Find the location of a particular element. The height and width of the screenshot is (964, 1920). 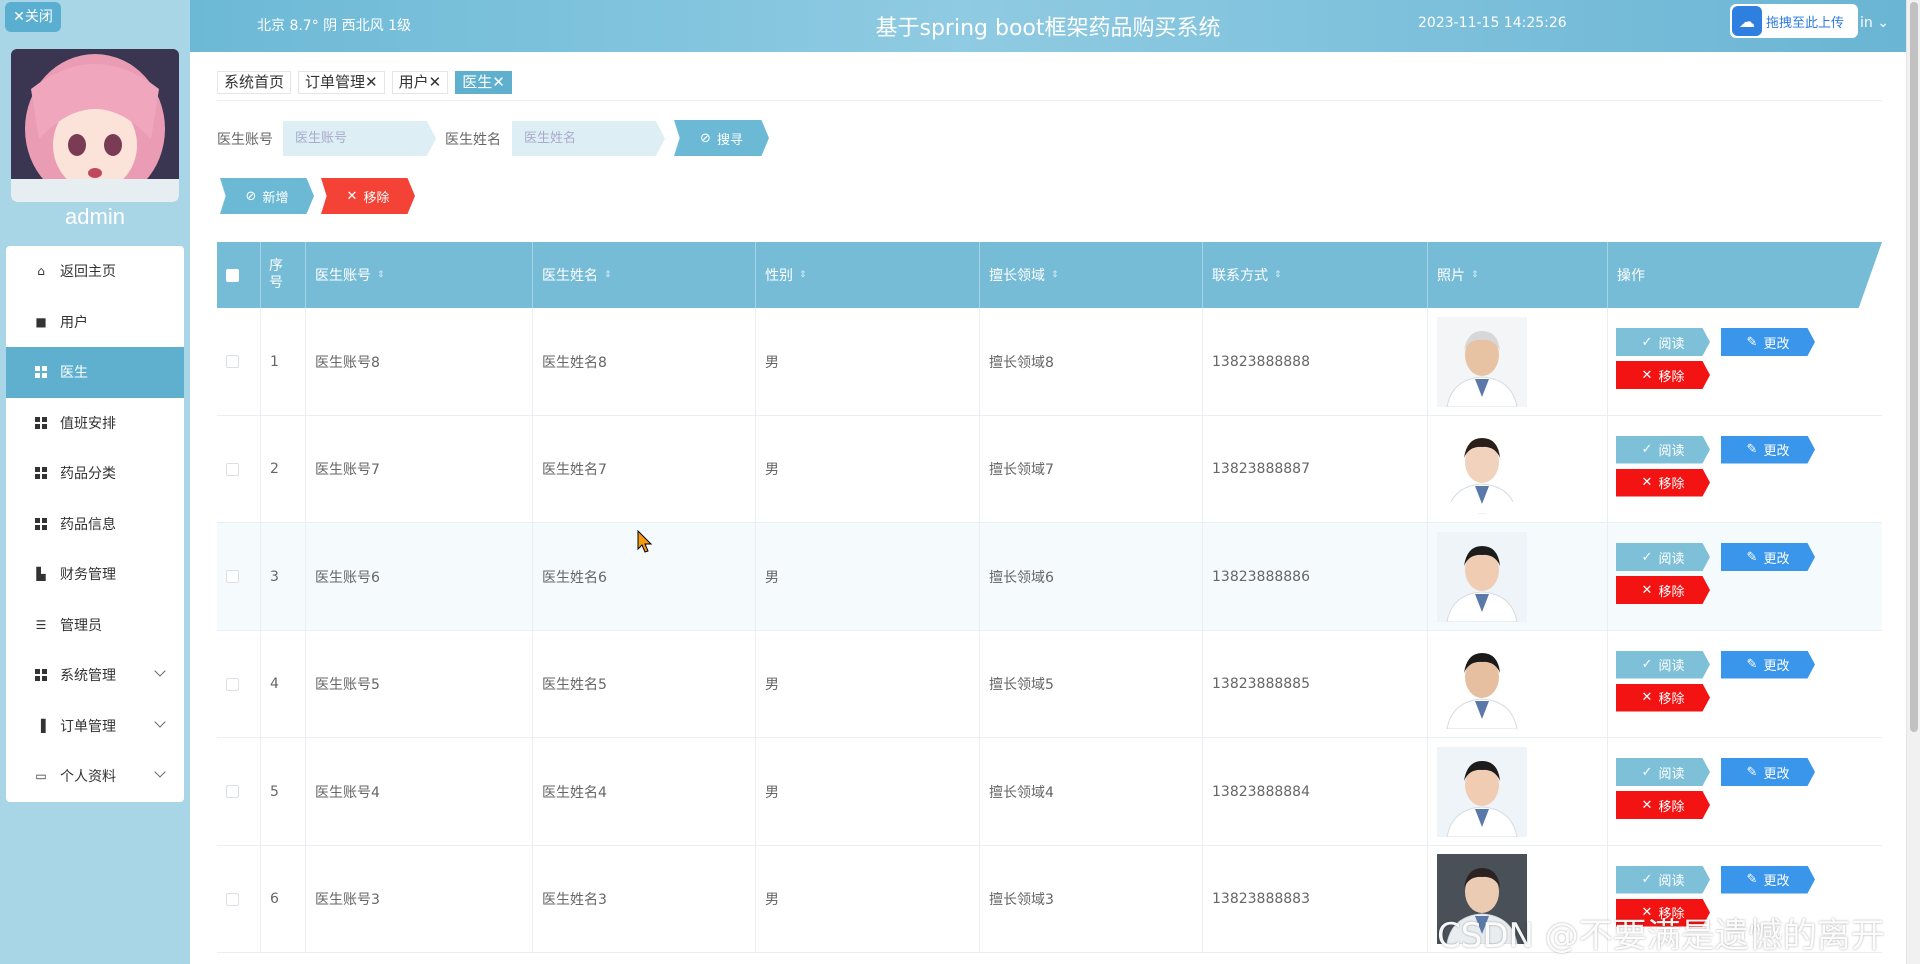

sidebar-item-doctors: 医生 is located at coordinates (95, 372).